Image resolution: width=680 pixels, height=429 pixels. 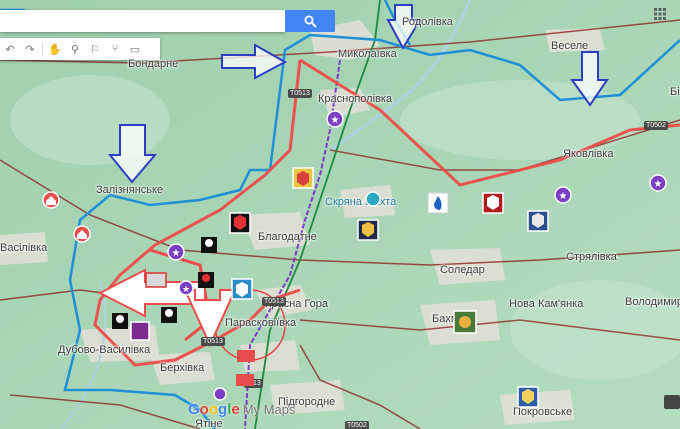 What do you see at coordinates (245, 368) in the screenshot?
I see `red-marker-icon` at bounding box center [245, 368].